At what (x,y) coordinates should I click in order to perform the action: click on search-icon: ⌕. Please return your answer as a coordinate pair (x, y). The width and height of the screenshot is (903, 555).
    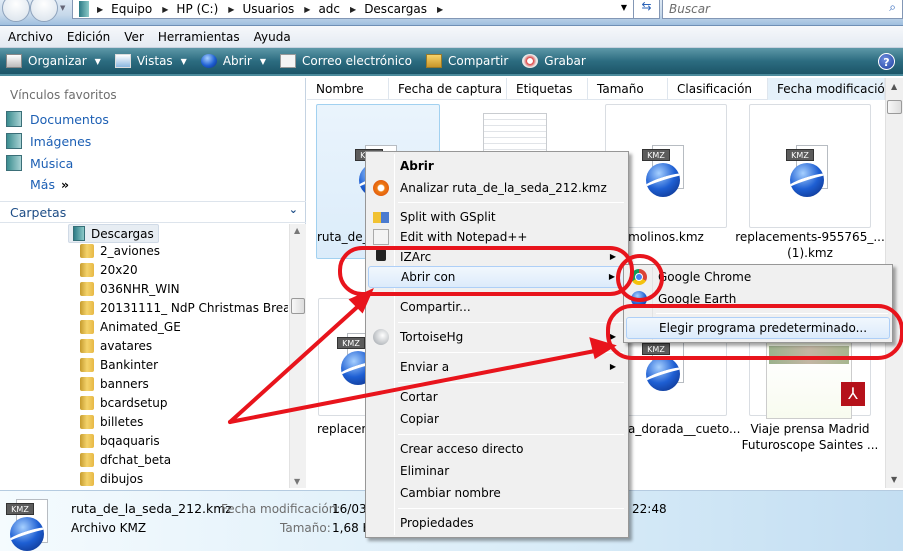
    Looking at the image, I should click on (892, 7).